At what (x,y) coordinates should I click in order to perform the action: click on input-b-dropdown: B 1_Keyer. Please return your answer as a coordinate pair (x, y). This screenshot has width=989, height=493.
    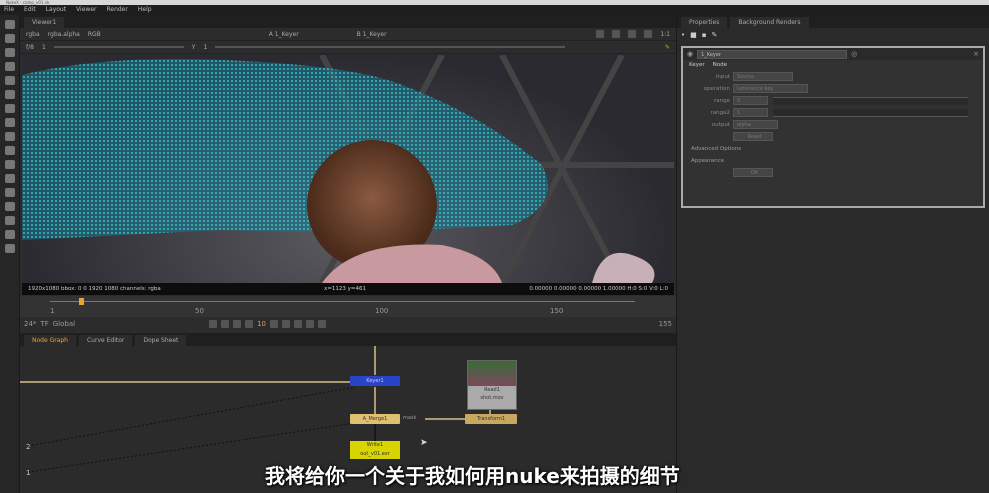
    Looking at the image, I should click on (372, 34).